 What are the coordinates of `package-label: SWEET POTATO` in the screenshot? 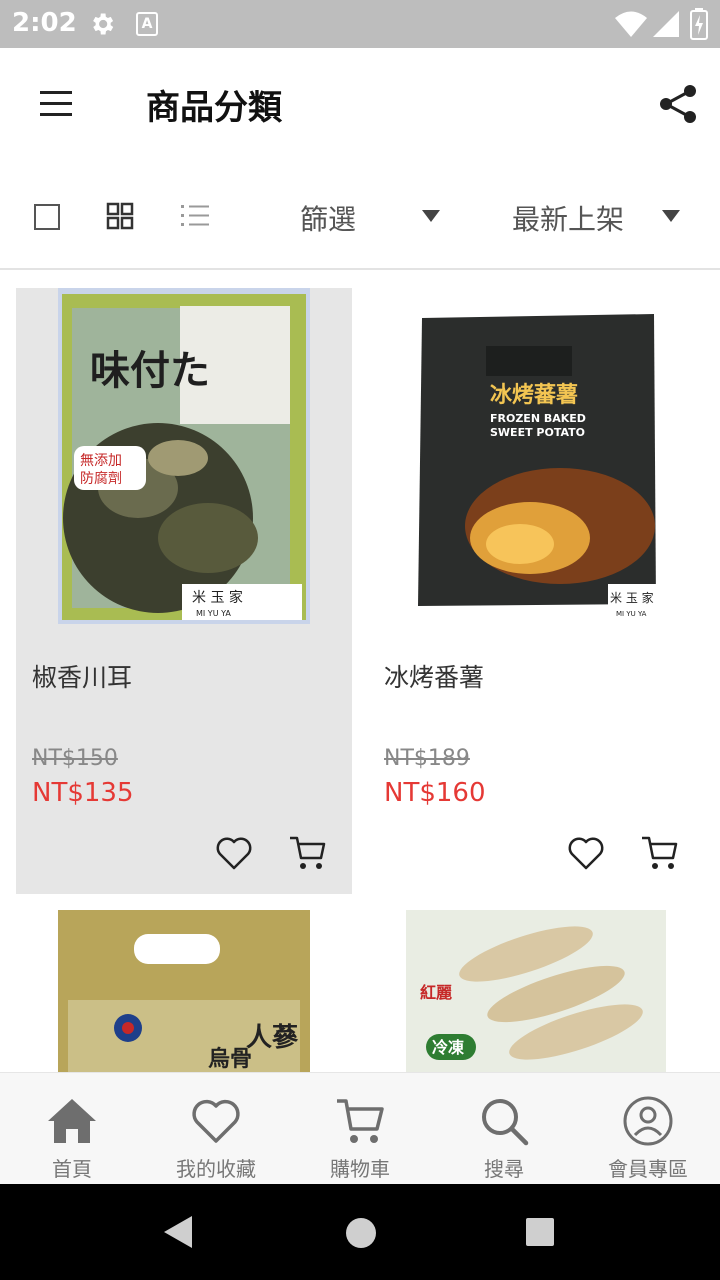 It's located at (537, 432).